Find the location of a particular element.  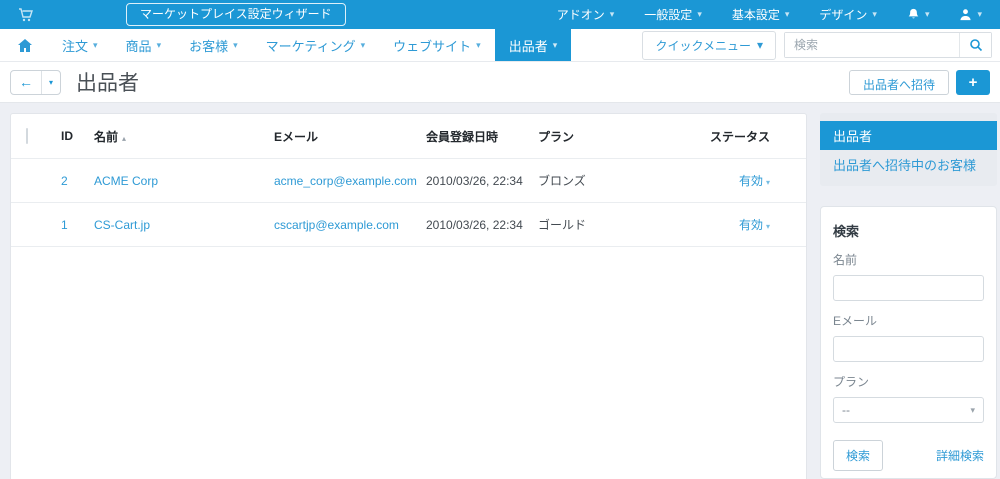

nav-label: 商品 is located at coordinates (138, 46).